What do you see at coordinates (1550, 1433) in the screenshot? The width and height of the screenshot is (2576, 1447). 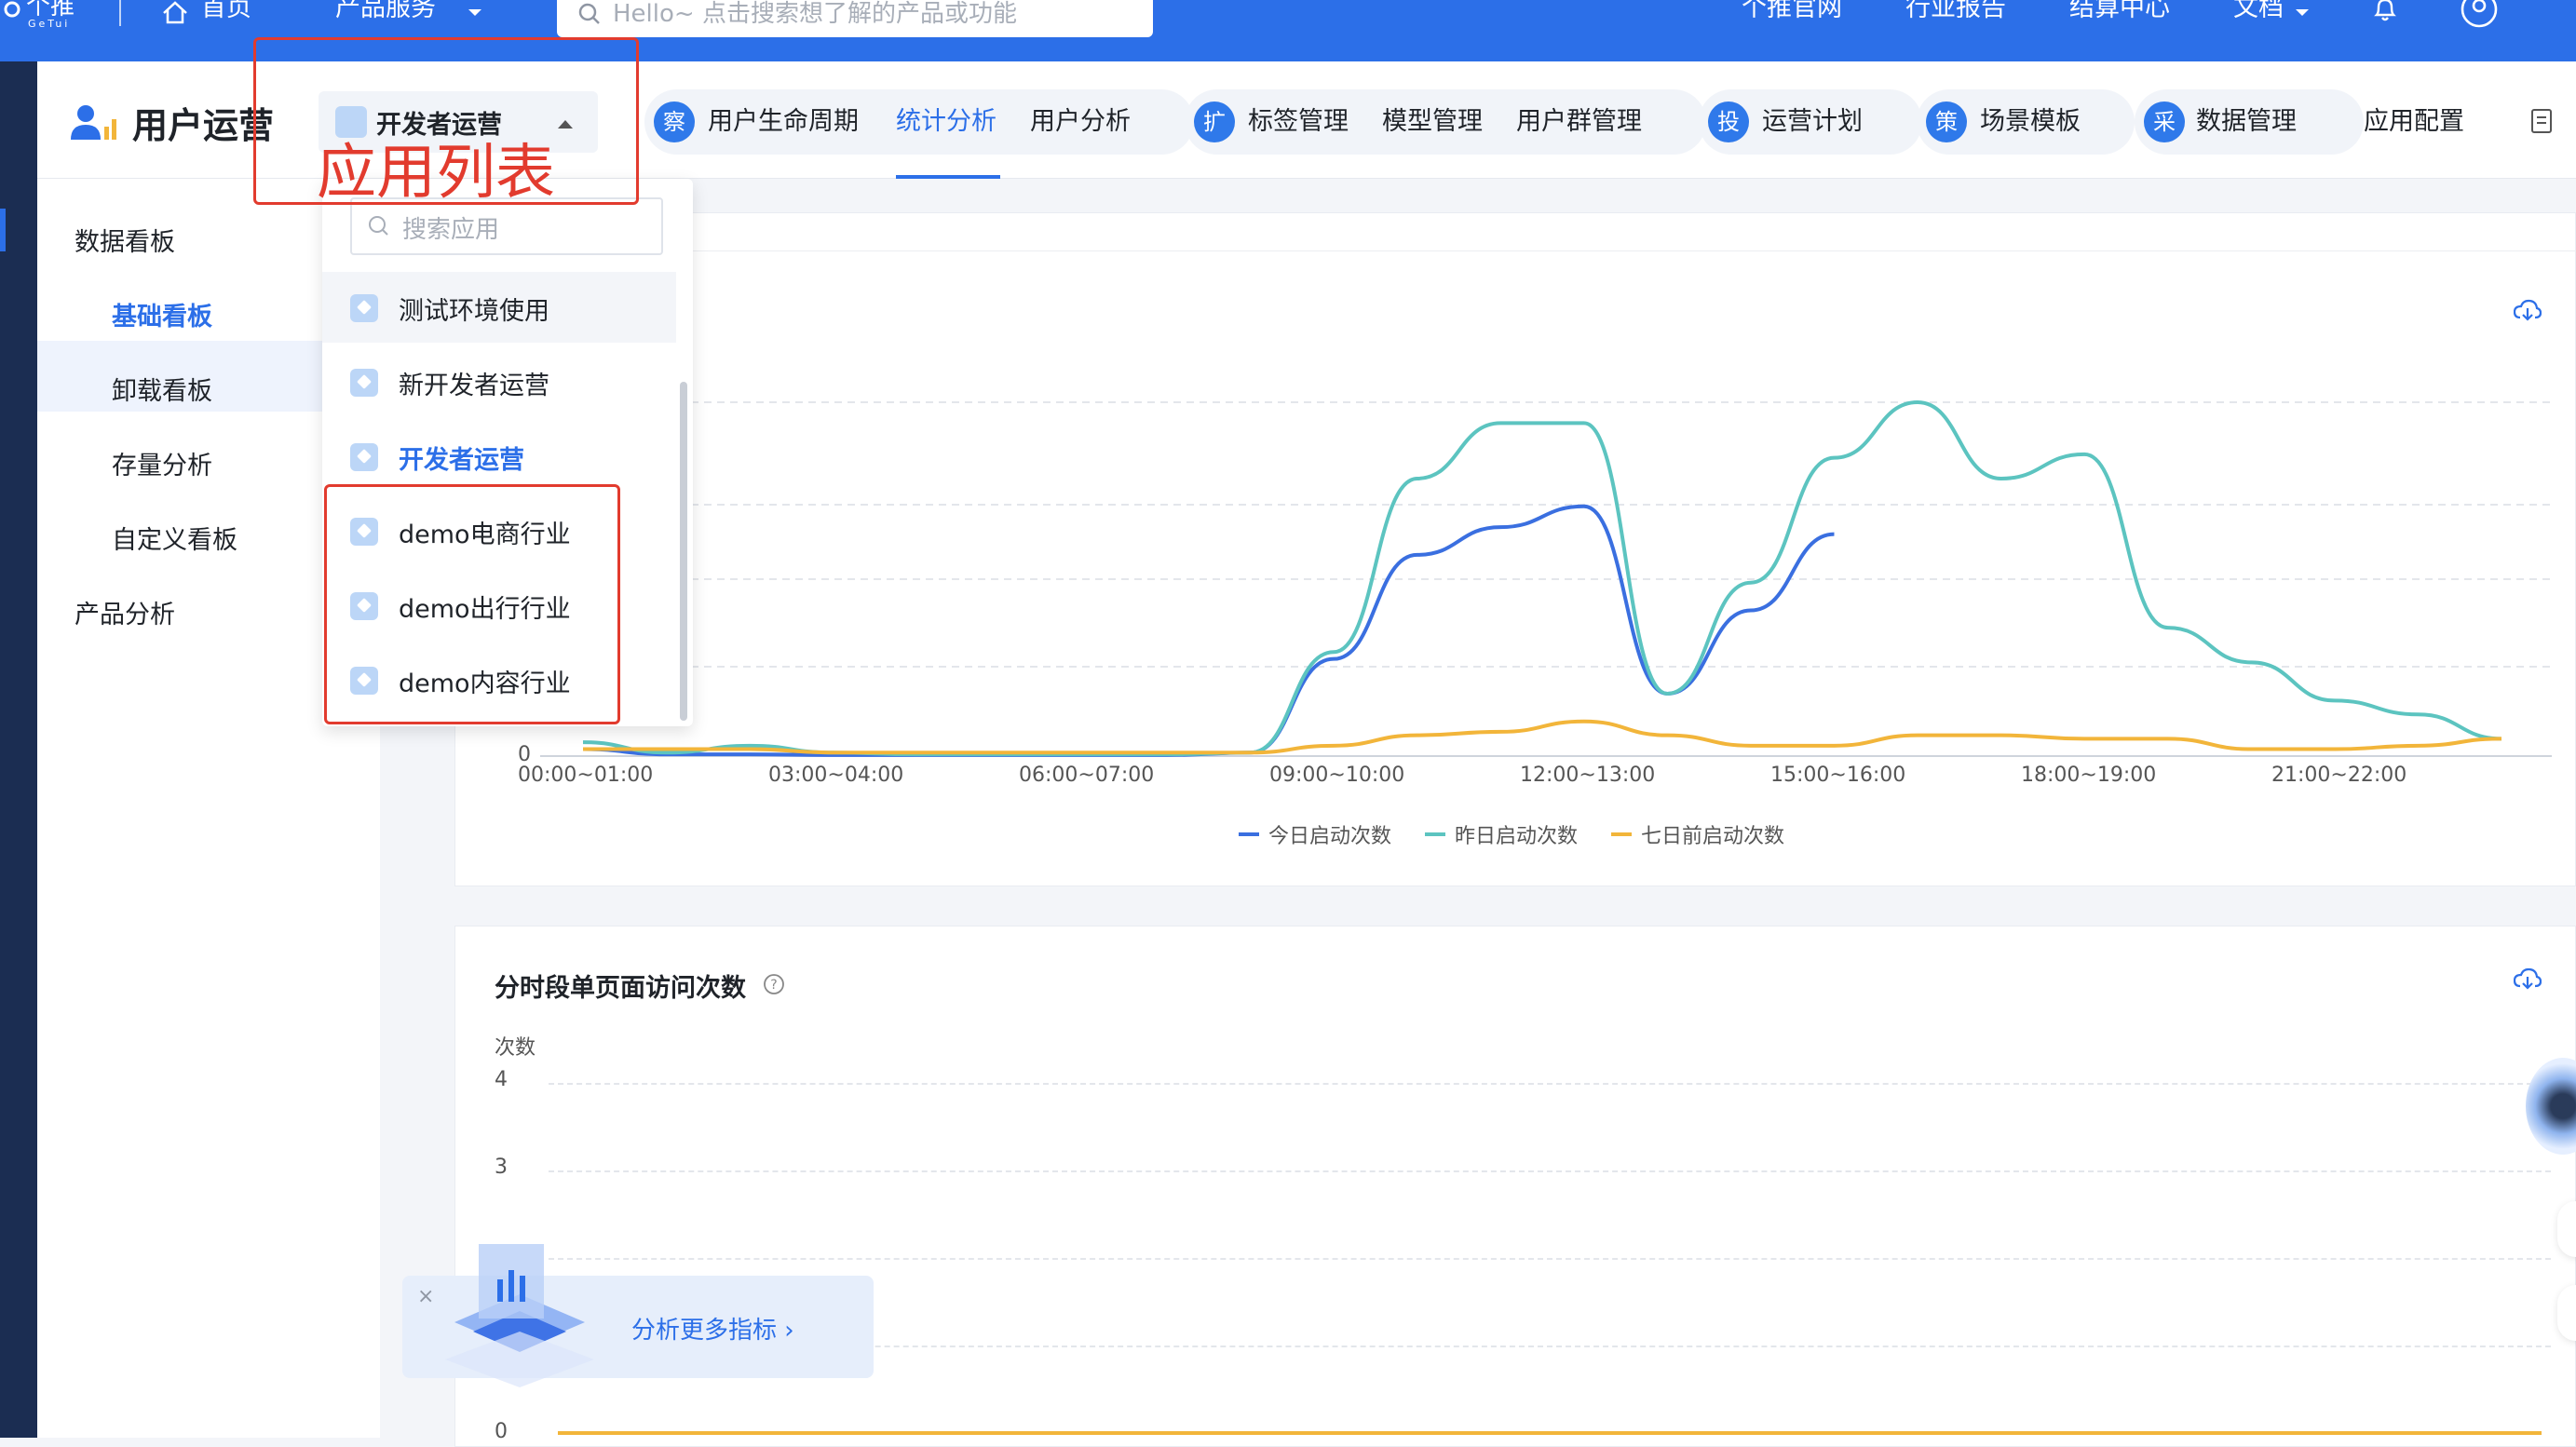 I see `chart2-series-line` at bounding box center [1550, 1433].